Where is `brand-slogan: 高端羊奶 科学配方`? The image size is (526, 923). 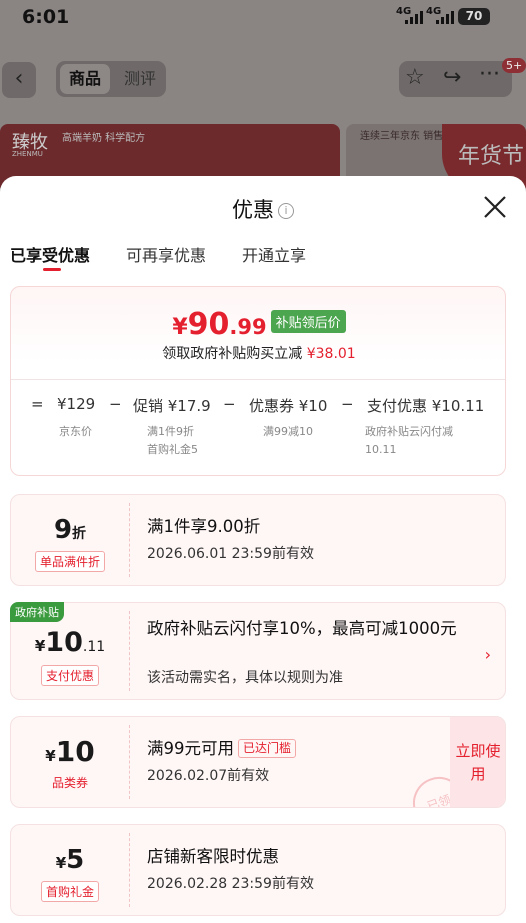 brand-slogan: 高端羊奶 科学配方 is located at coordinates (104, 138).